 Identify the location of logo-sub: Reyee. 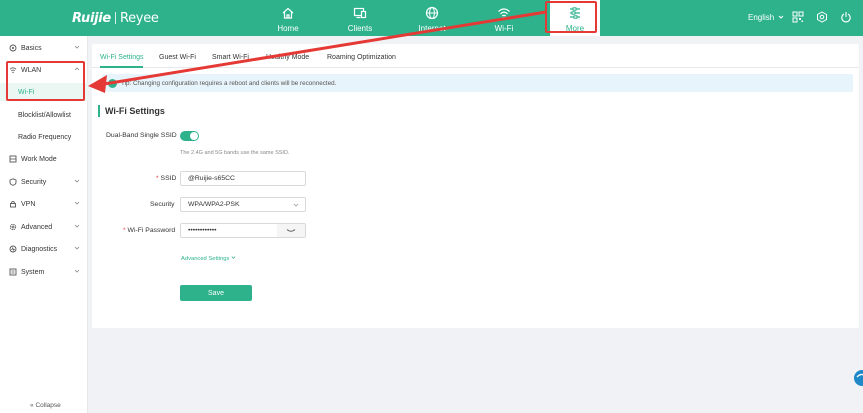
(139, 18).